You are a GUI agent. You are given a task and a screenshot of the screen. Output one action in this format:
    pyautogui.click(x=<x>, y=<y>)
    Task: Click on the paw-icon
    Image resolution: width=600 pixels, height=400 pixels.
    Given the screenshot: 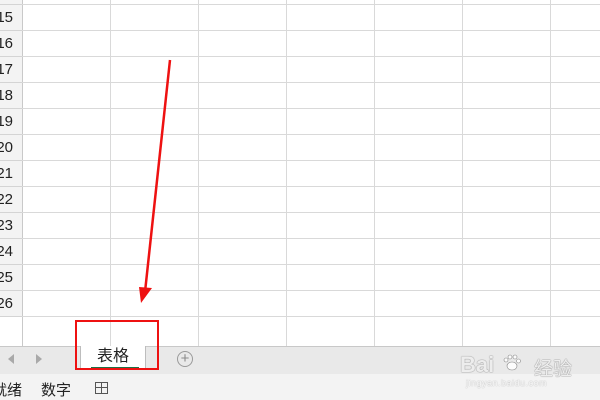 What is the action you would take?
    pyautogui.click(x=512, y=362)
    